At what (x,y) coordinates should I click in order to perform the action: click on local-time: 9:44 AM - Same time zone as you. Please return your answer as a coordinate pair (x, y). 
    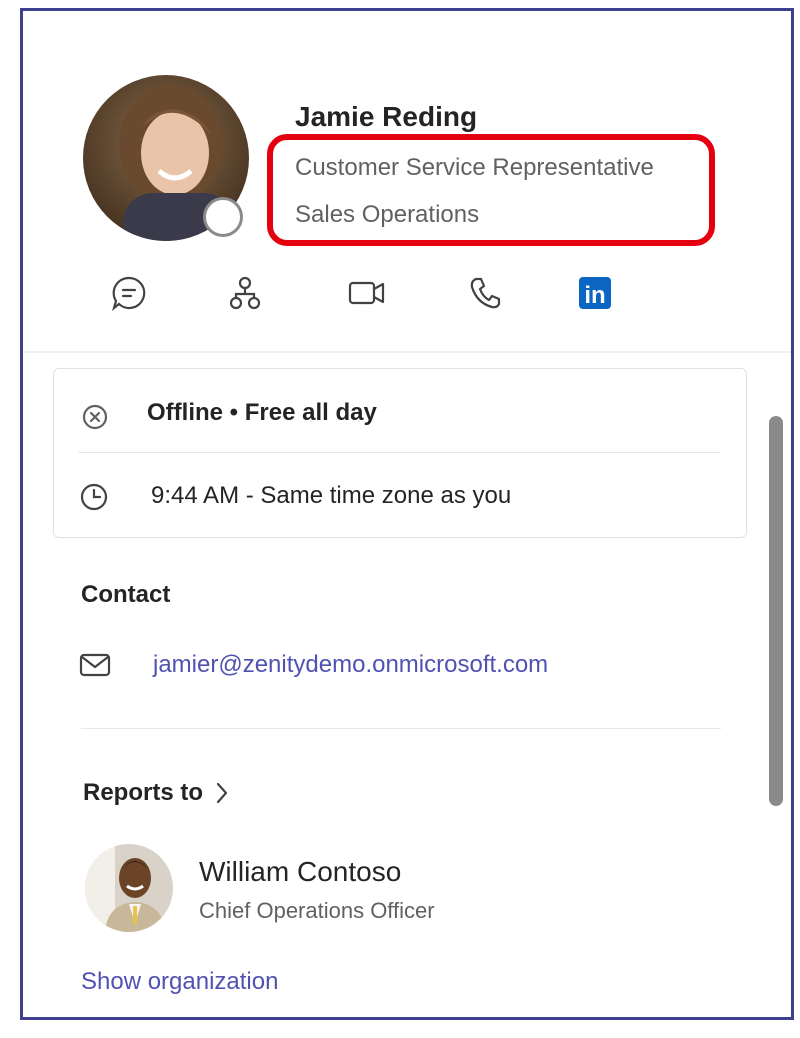
    Looking at the image, I should click on (331, 495).